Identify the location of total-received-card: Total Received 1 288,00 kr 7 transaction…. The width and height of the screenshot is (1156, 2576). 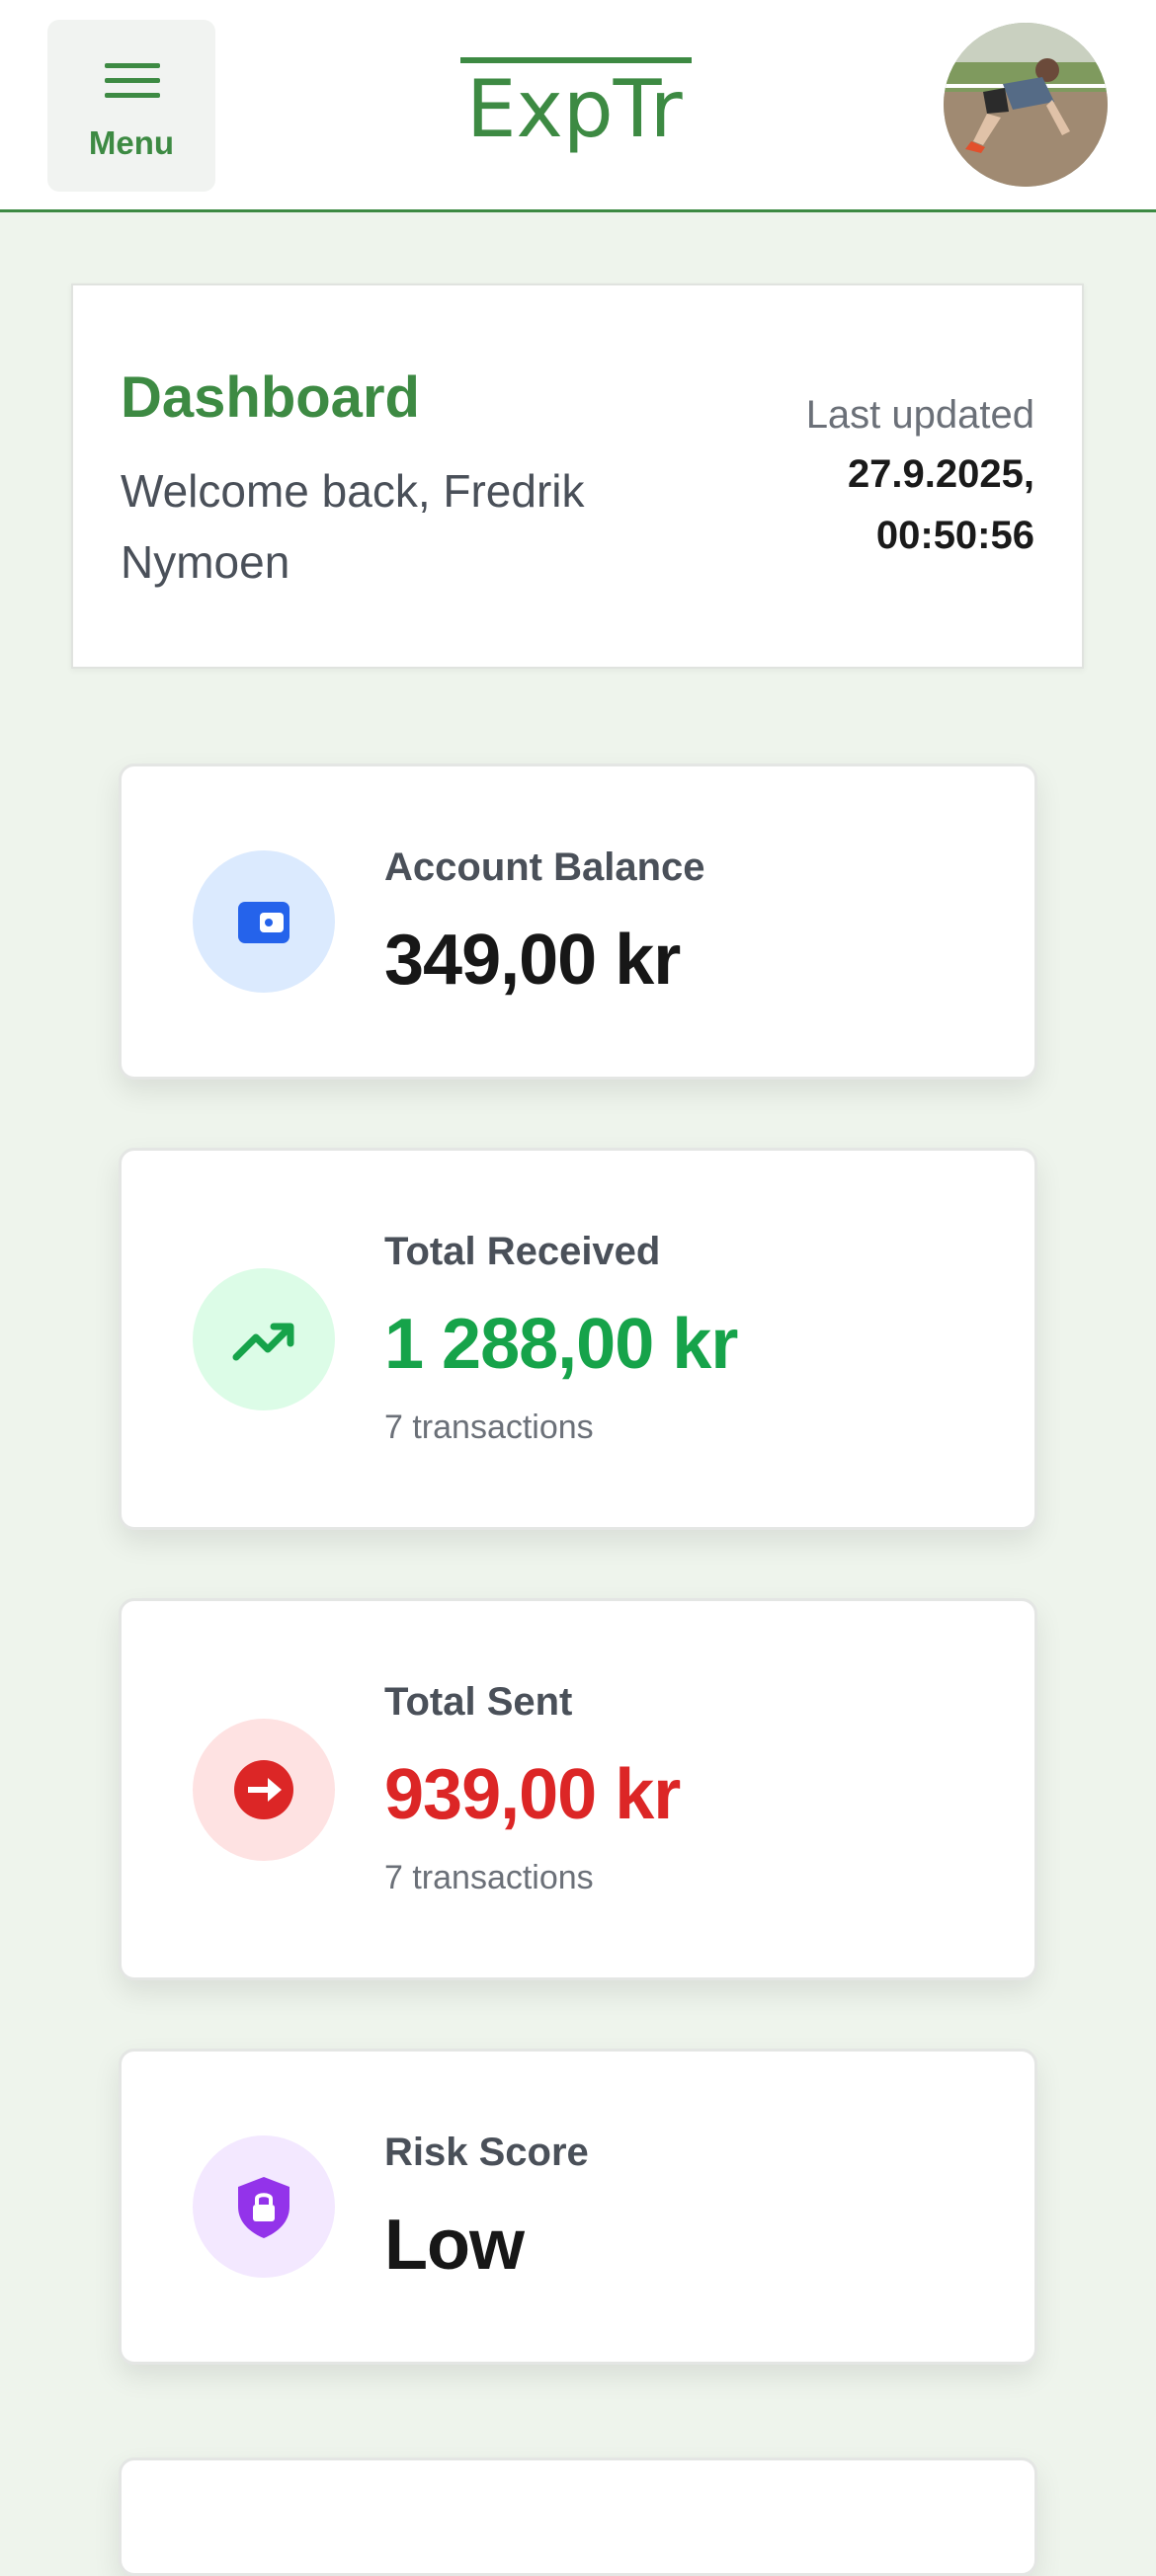
(578, 1339).